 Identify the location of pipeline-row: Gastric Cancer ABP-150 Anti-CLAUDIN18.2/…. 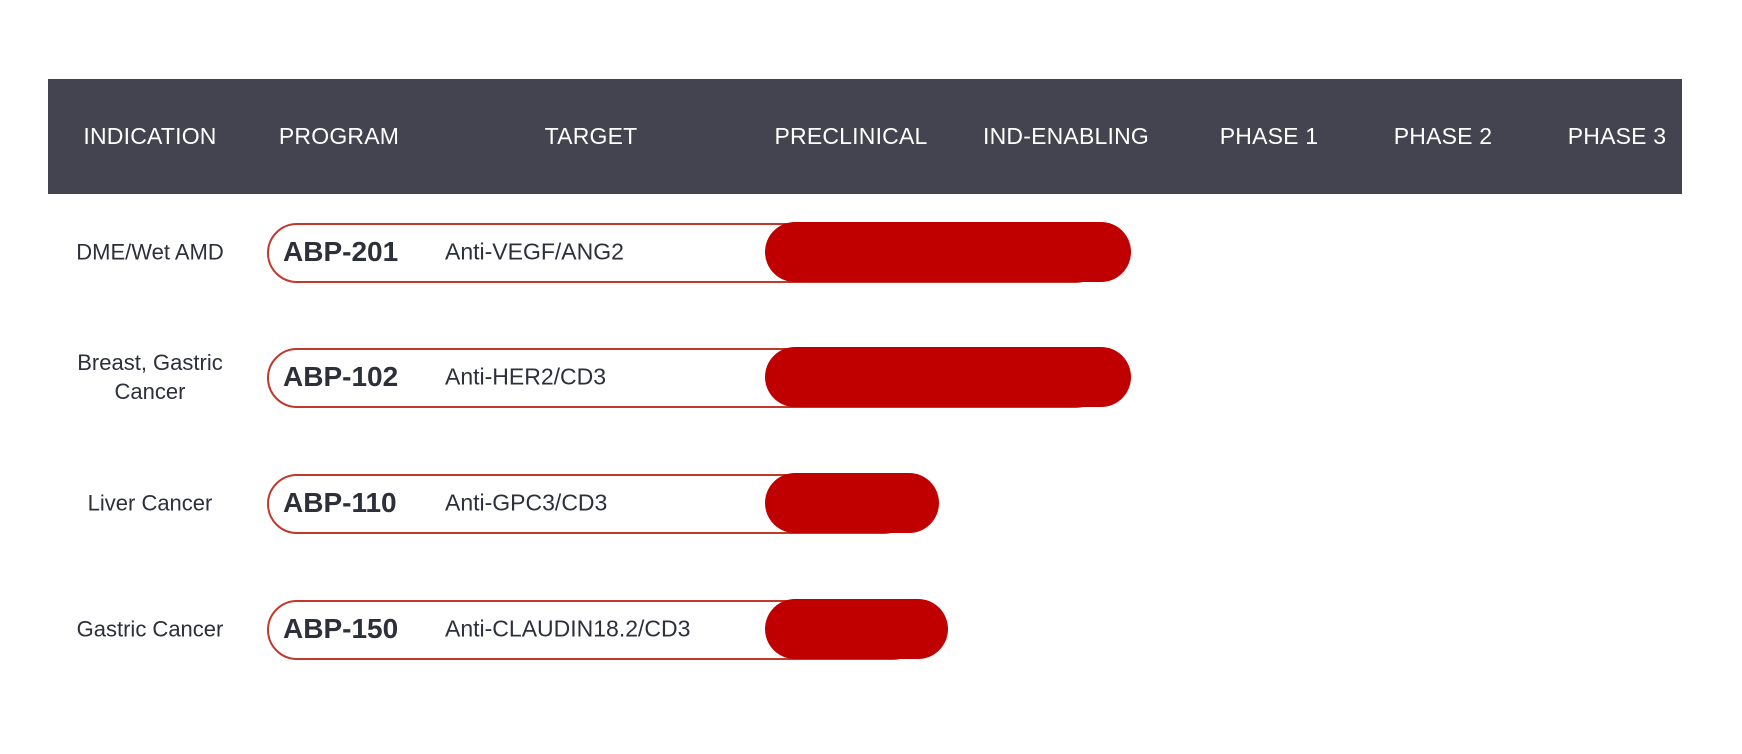
(871, 629).